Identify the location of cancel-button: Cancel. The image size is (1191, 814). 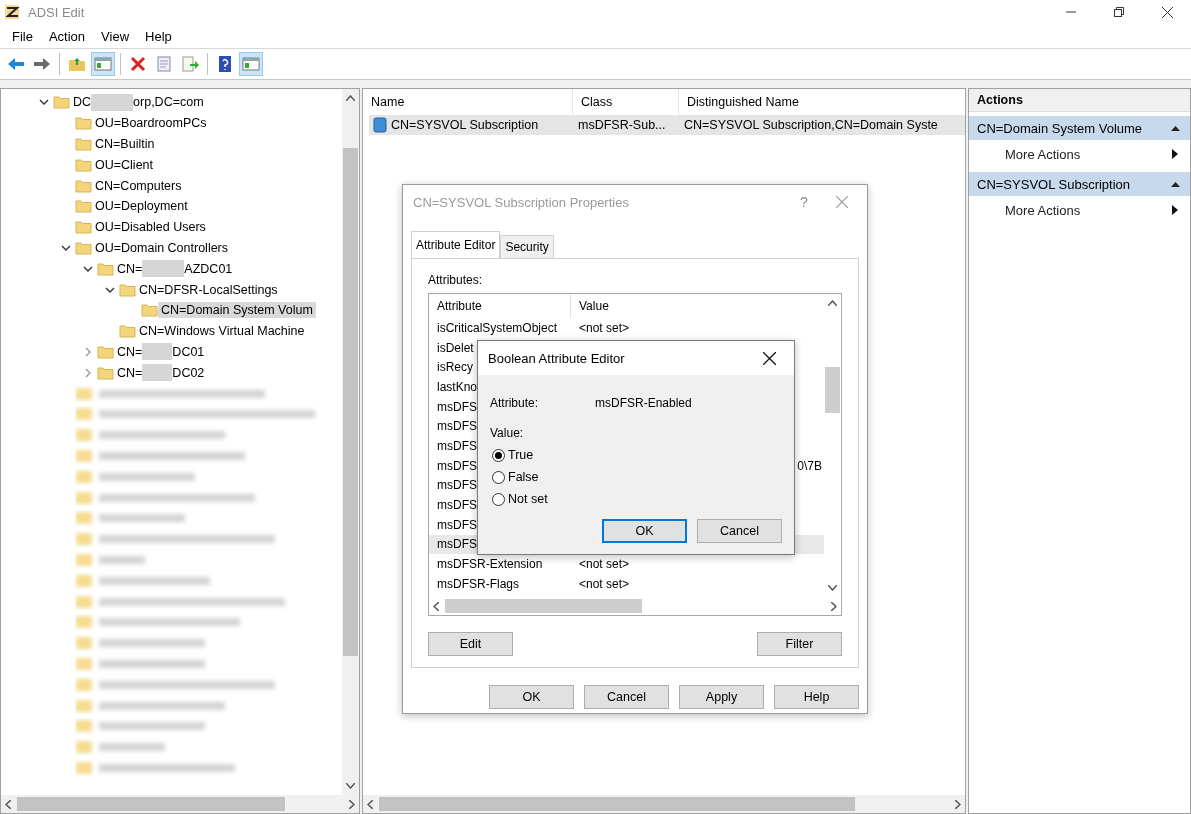
(739, 531).